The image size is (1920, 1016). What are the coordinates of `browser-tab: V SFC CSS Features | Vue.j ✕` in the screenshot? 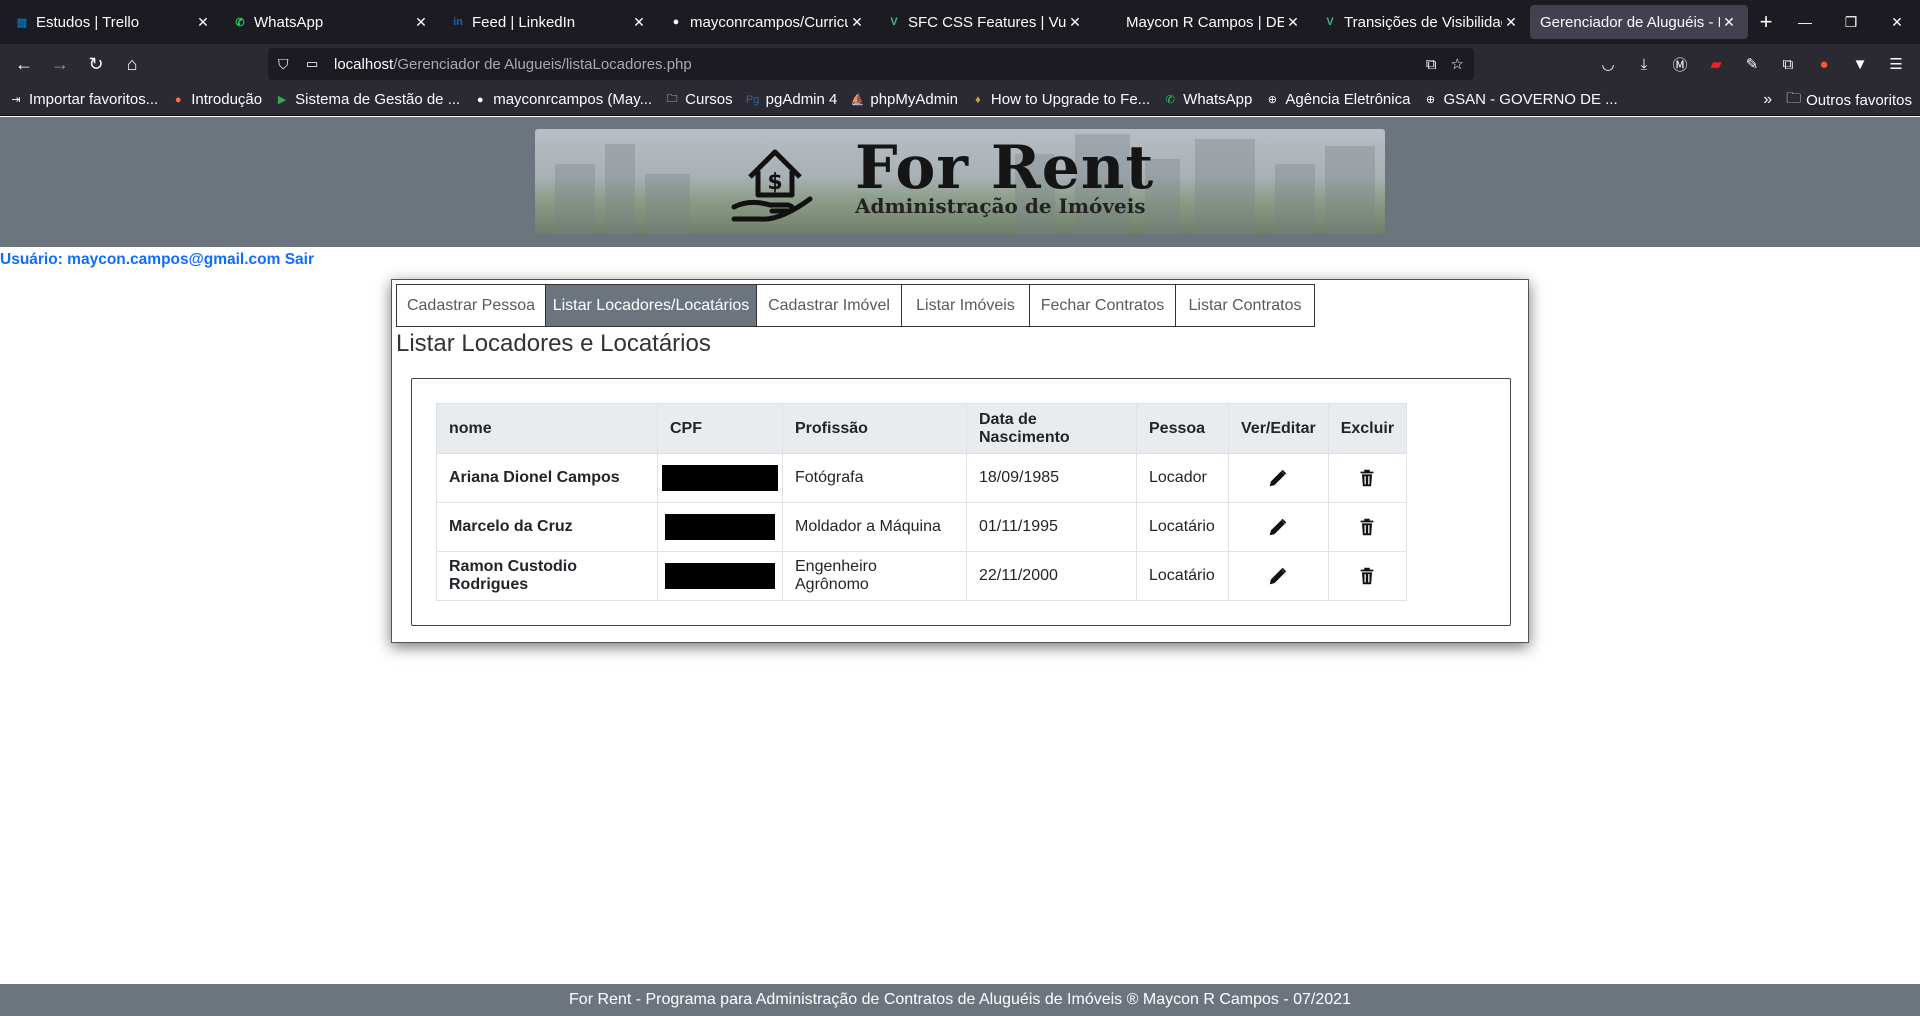 It's located at (985, 22).